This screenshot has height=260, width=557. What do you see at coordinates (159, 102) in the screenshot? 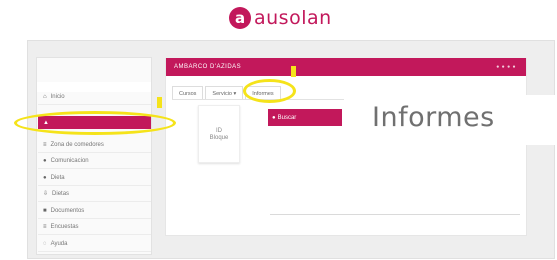
I see `arrow-marker-sidebar` at bounding box center [159, 102].